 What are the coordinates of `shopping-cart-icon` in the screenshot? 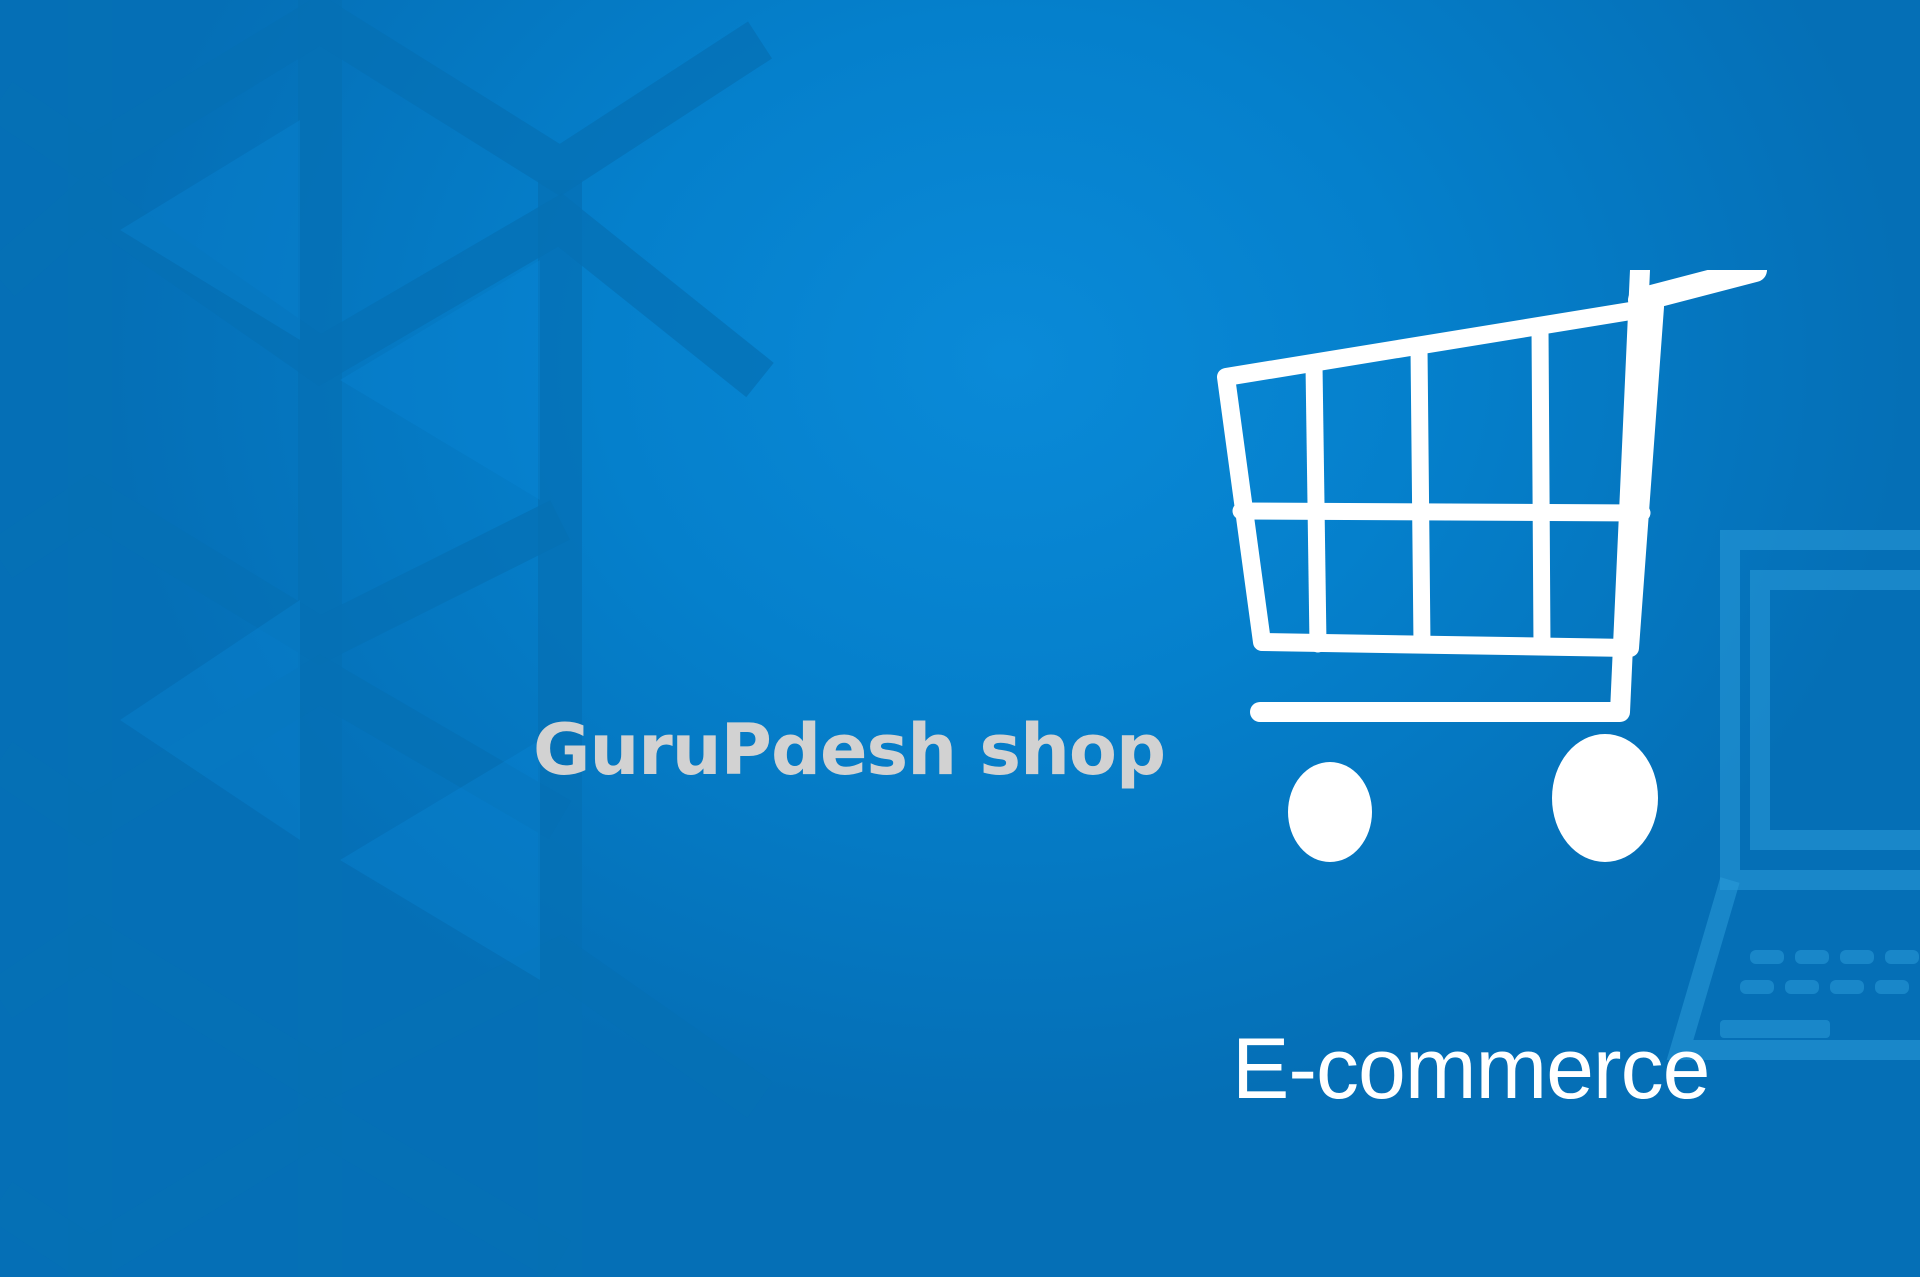 It's located at (1492, 566).